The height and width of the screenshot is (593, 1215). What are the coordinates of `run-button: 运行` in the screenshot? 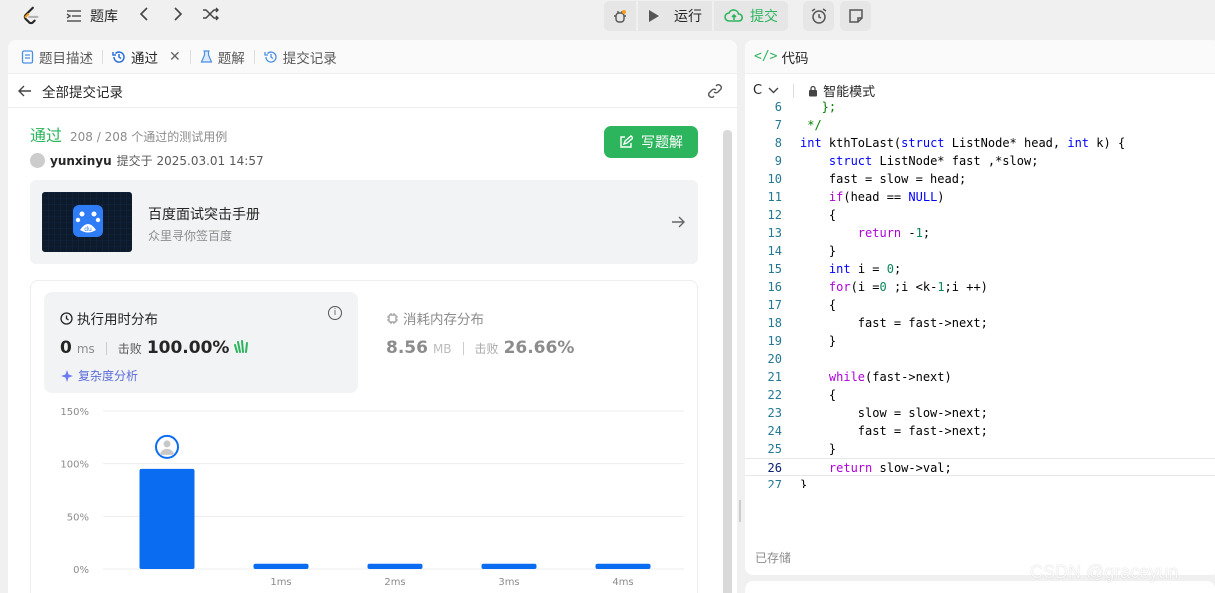 It's located at (675, 16).